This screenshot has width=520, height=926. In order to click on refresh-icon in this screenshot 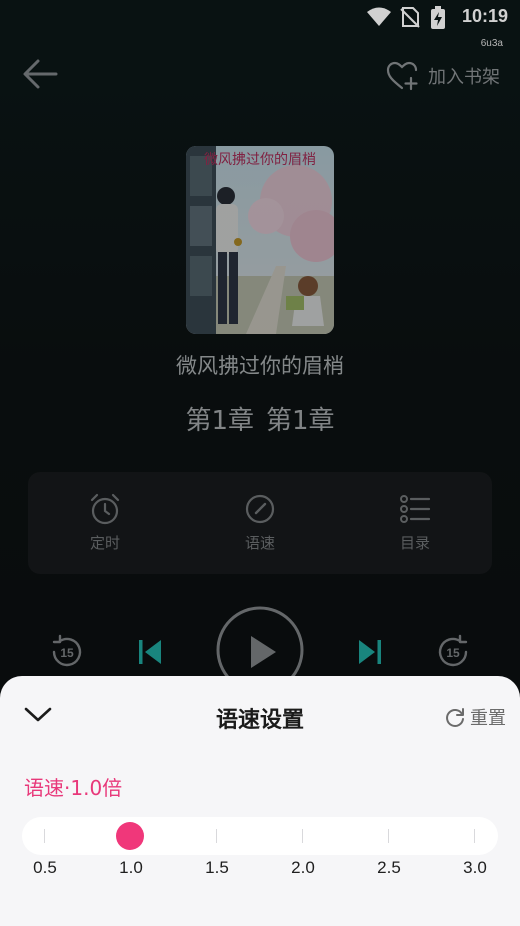, I will do `click(455, 717)`.